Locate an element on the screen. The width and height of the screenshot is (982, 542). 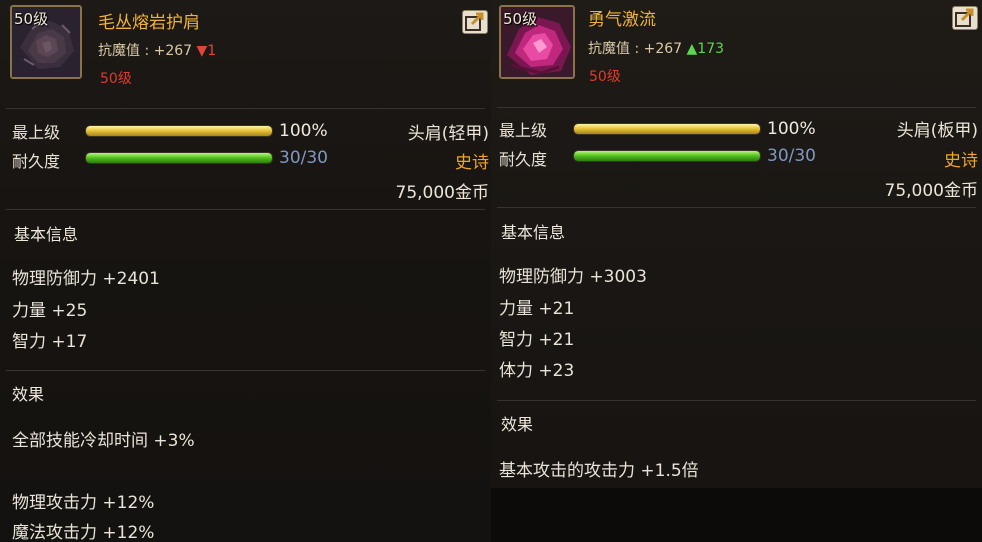
resist-diff-up: ▲173 is located at coordinates (705, 49).